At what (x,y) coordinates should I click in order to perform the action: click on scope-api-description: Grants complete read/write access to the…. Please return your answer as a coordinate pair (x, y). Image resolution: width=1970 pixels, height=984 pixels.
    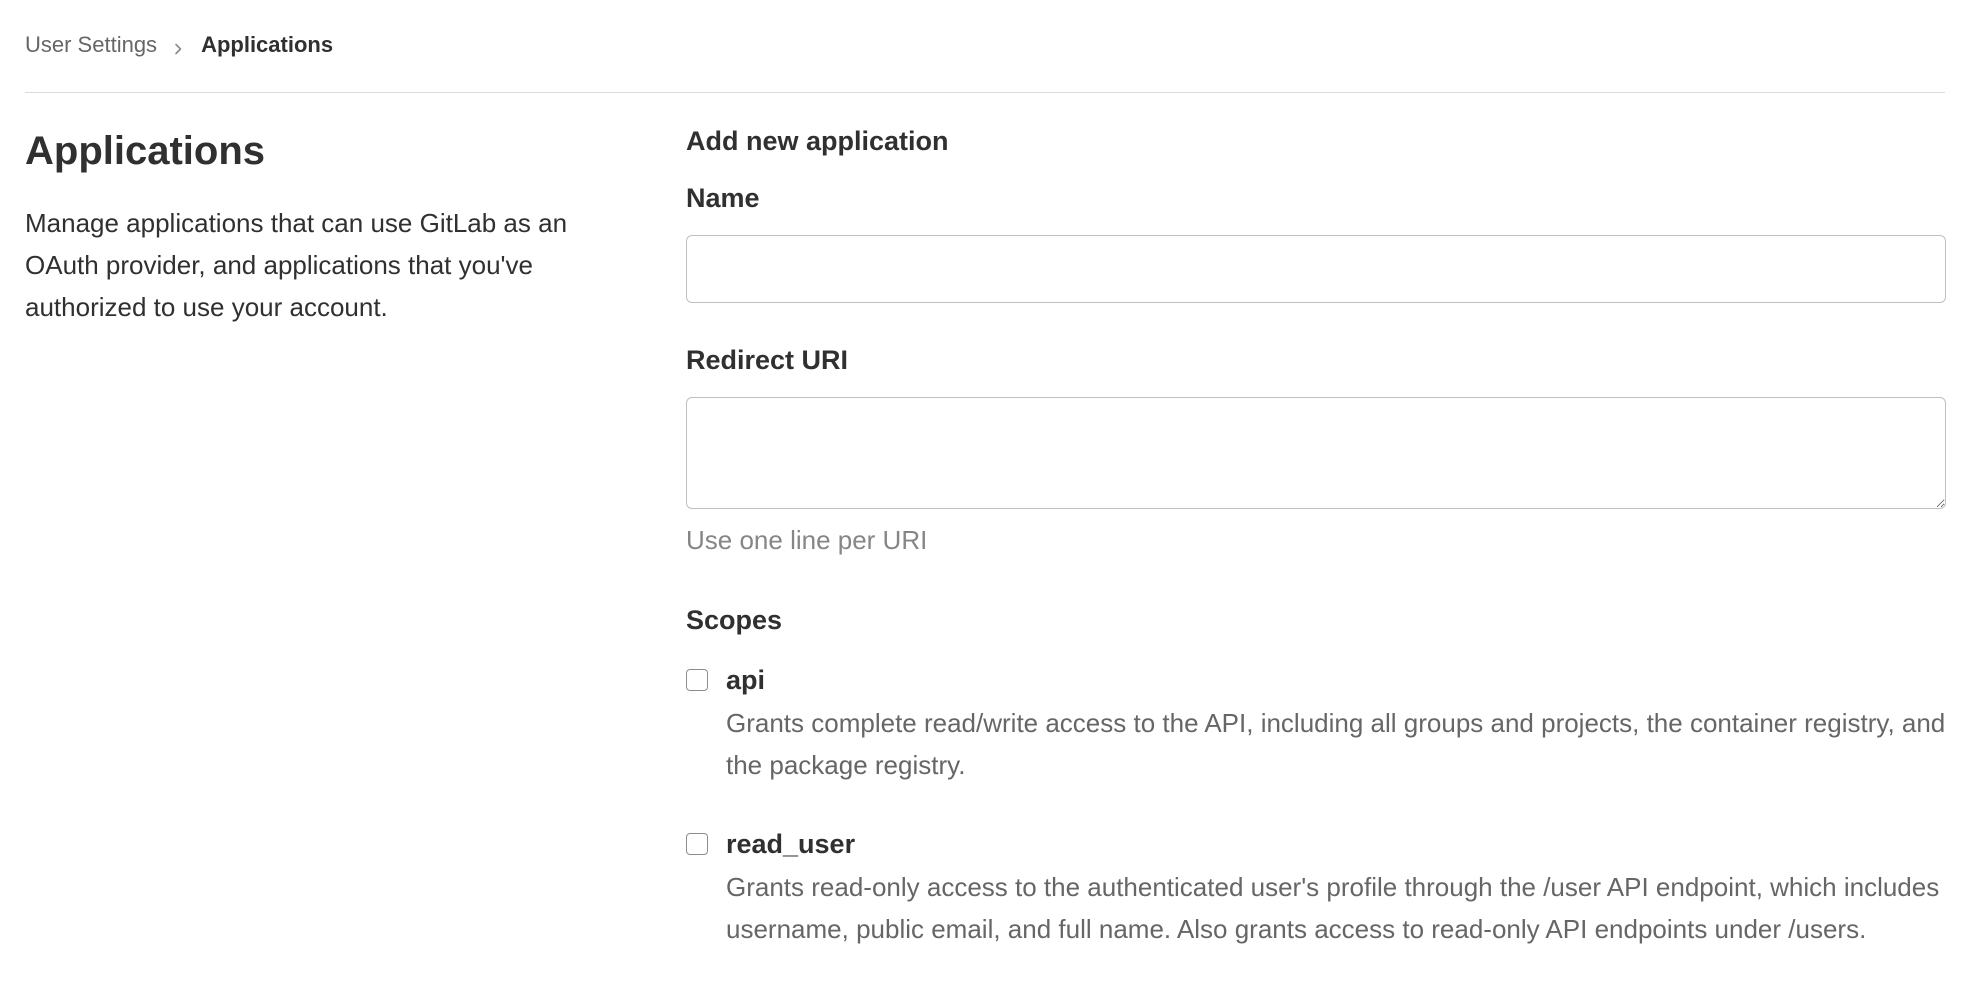
    Looking at the image, I should click on (1336, 744).